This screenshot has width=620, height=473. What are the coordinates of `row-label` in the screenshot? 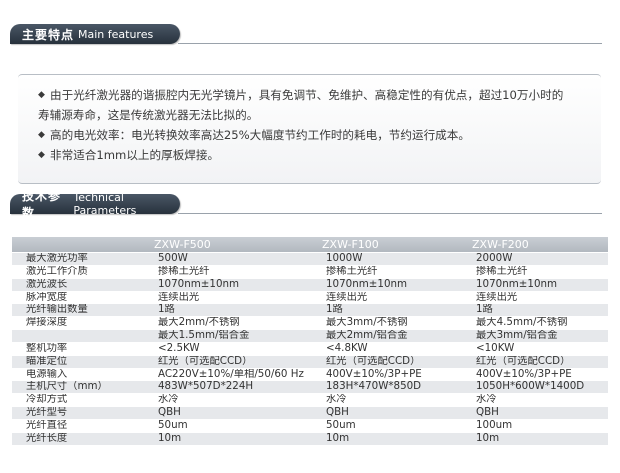 It's located at (83, 336).